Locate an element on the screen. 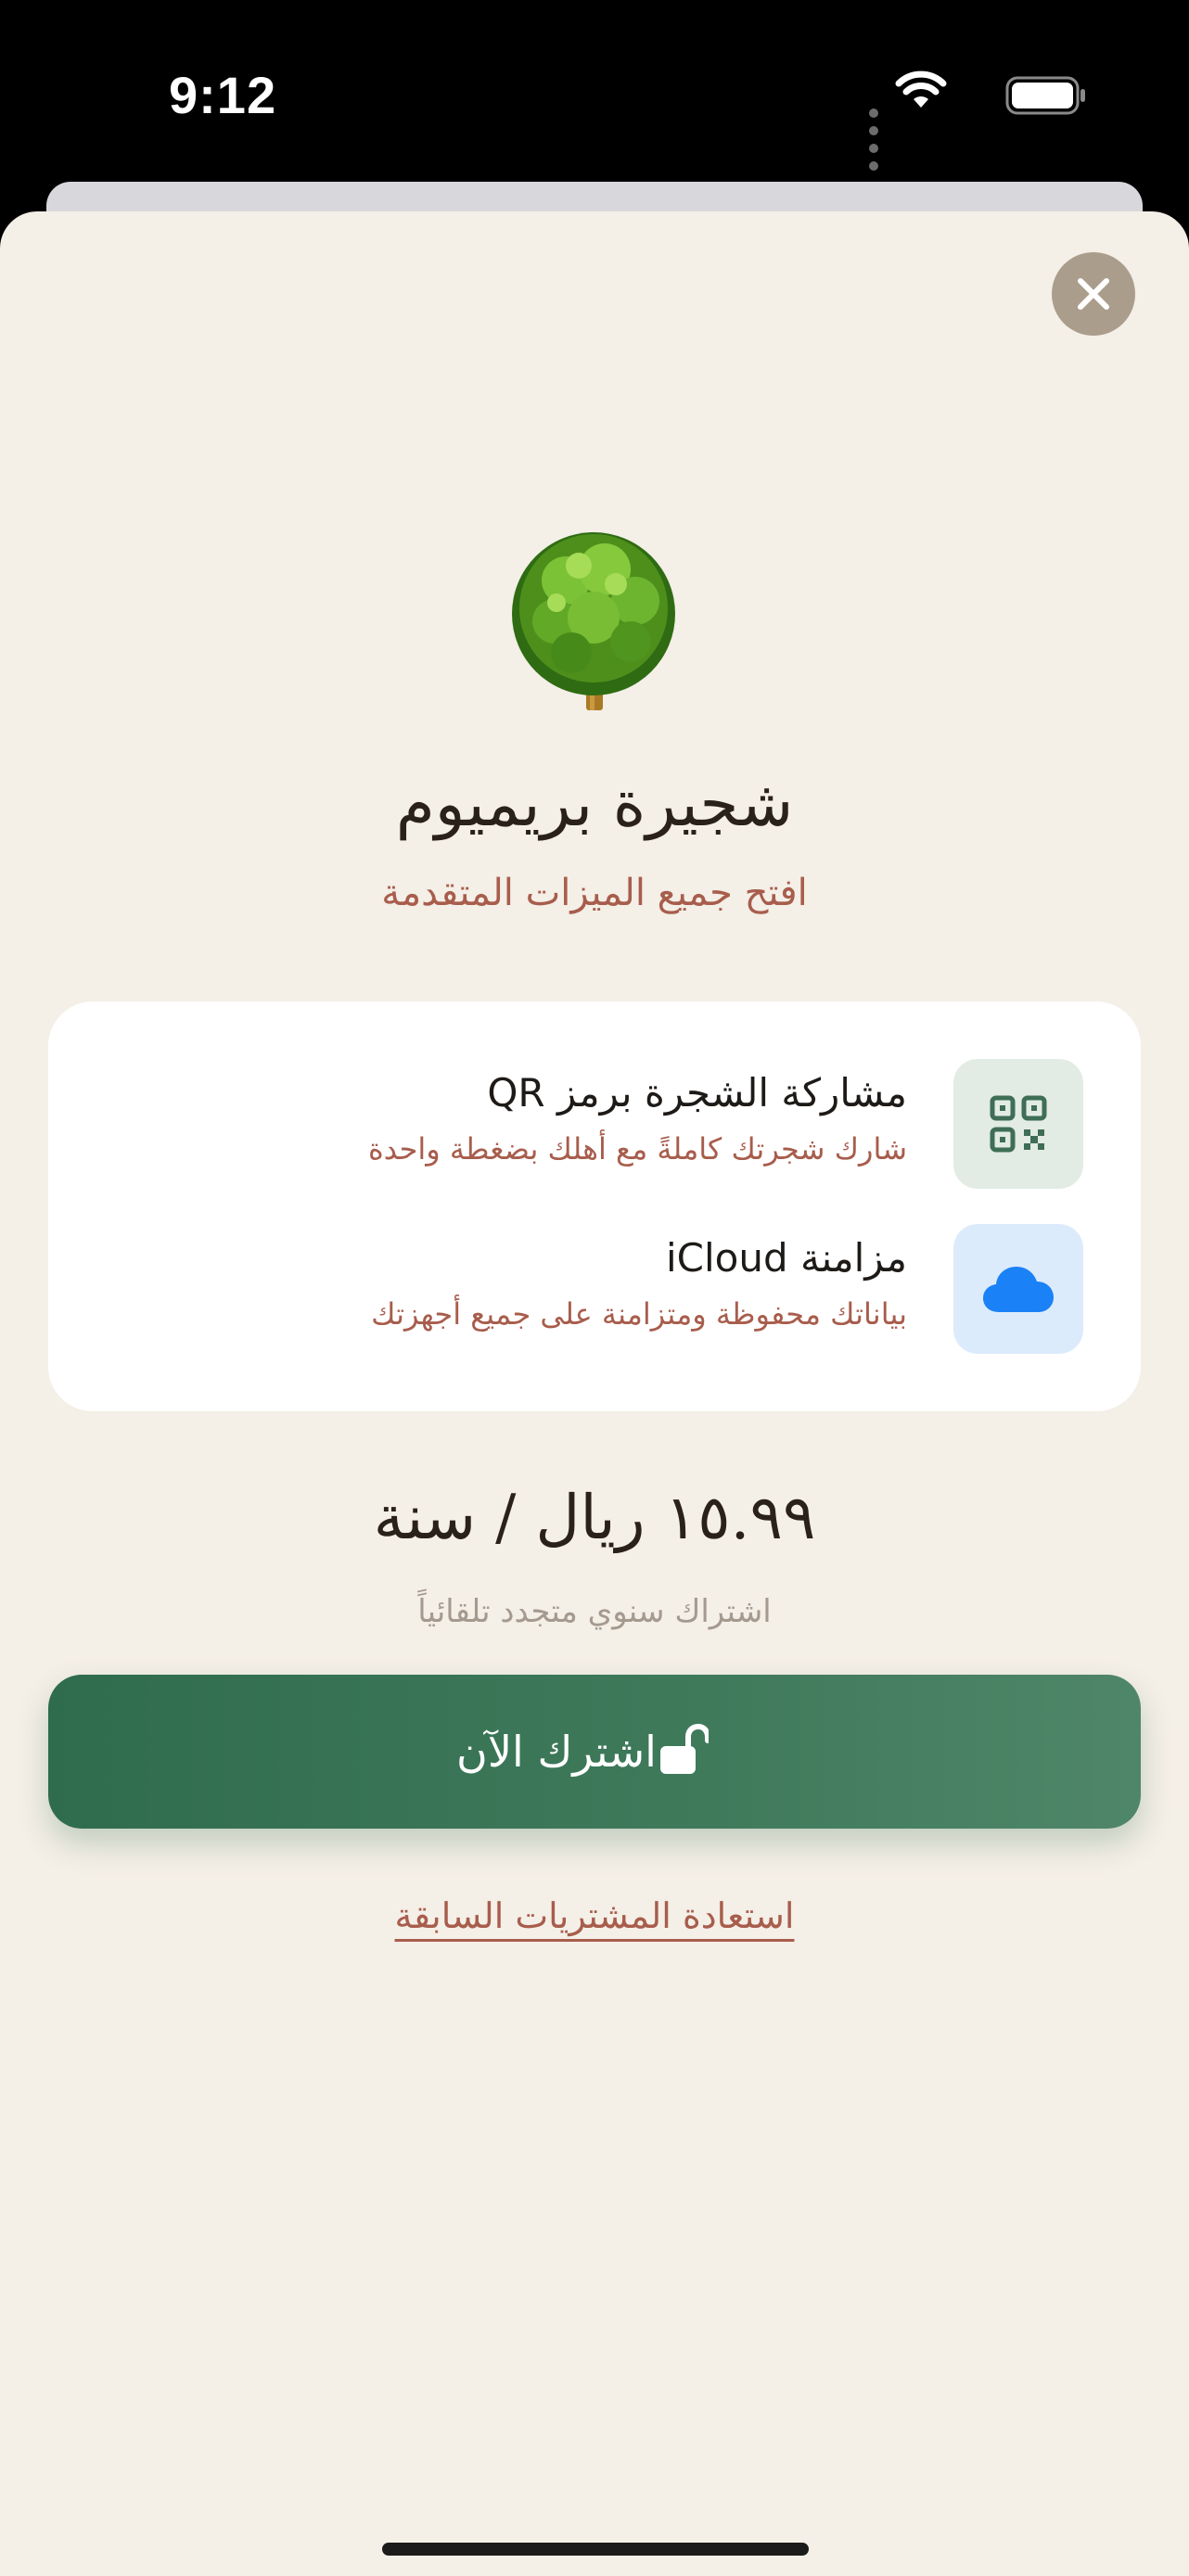  feature-title: مشاركة الشجرة برمز QR is located at coordinates (697, 1093).